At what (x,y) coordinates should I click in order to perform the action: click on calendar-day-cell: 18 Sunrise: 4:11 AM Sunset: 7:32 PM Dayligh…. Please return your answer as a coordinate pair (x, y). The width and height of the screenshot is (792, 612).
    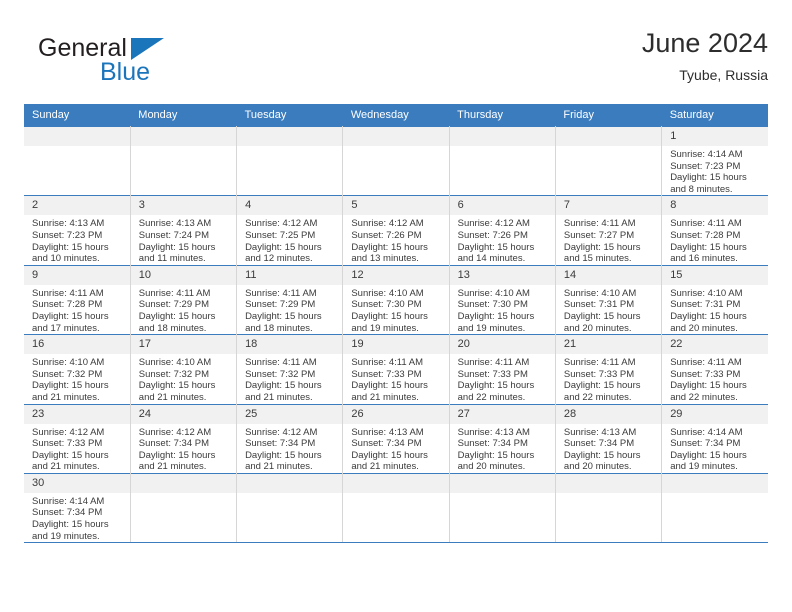
    Looking at the image, I should click on (290, 369).